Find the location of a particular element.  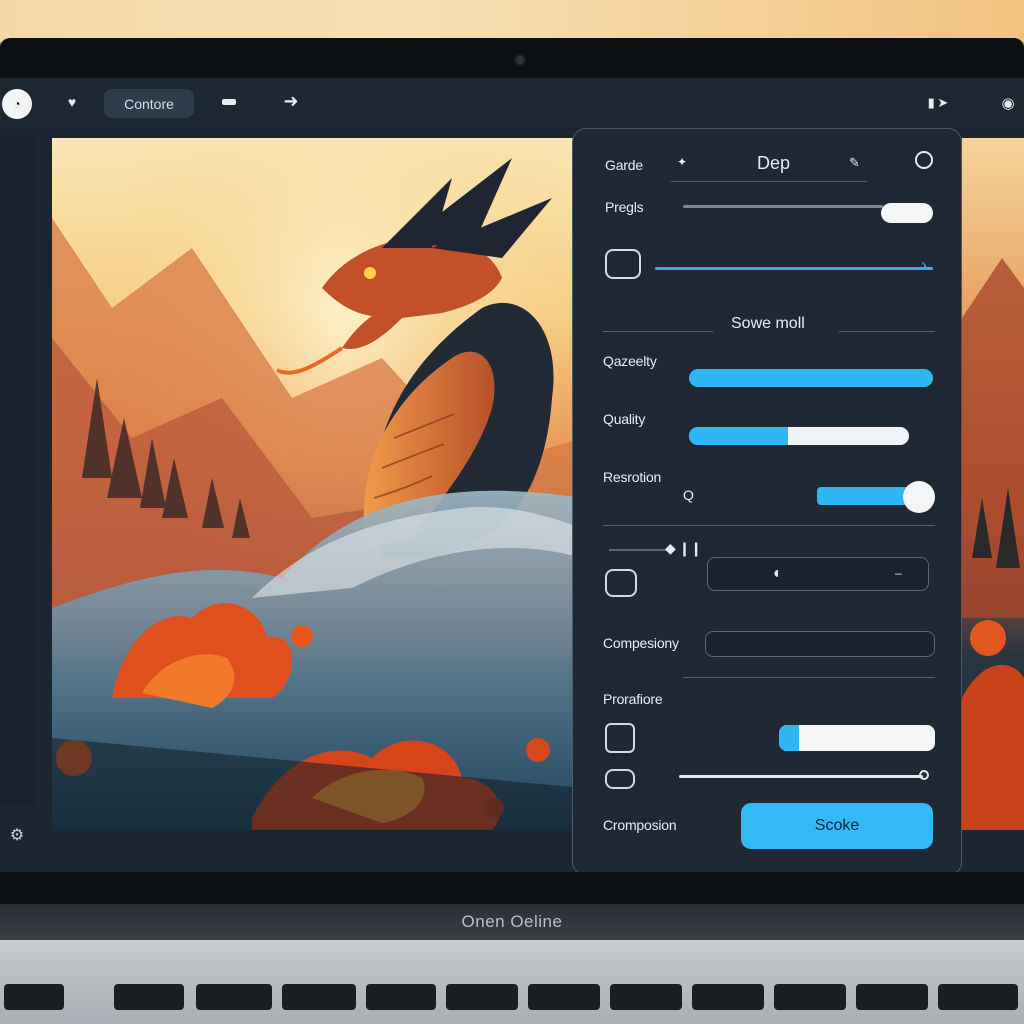

arrow-right-icon: › is located at coordinates (924, 265).